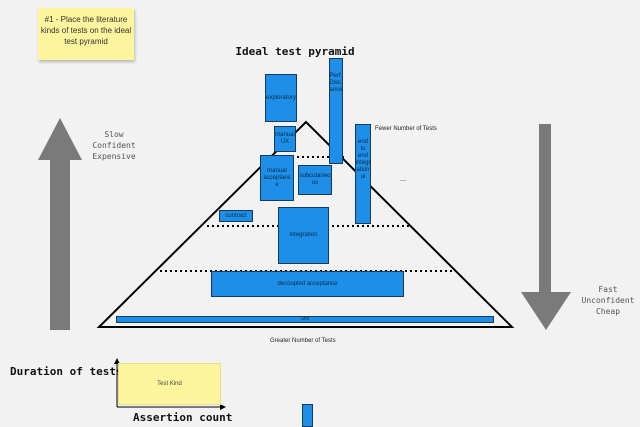  Describe the element at coordinates (608, 289) in the screenshot. I see `fast-label-line: Fast` at that location.